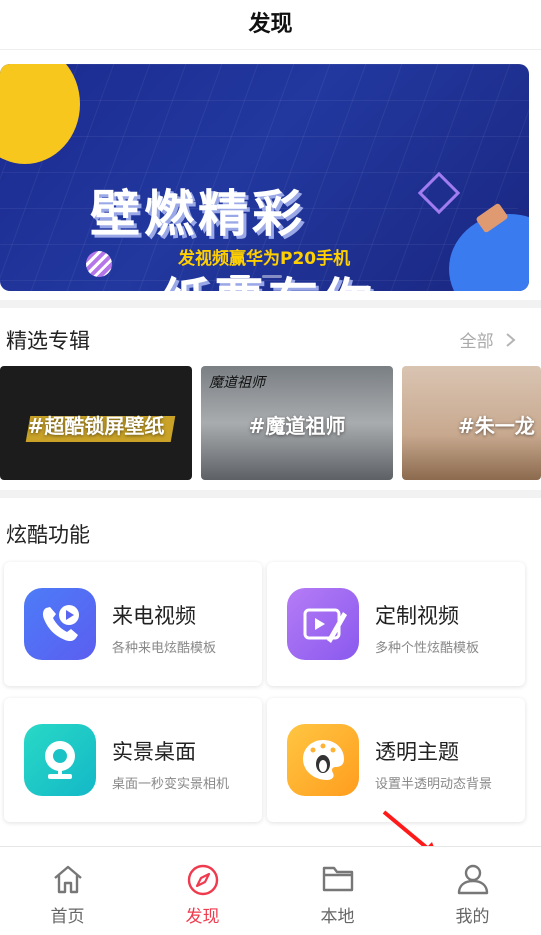 This screenshot has width=541, height=935. I want to click on albums-section-title: 精选专辑, so click(48, 341).